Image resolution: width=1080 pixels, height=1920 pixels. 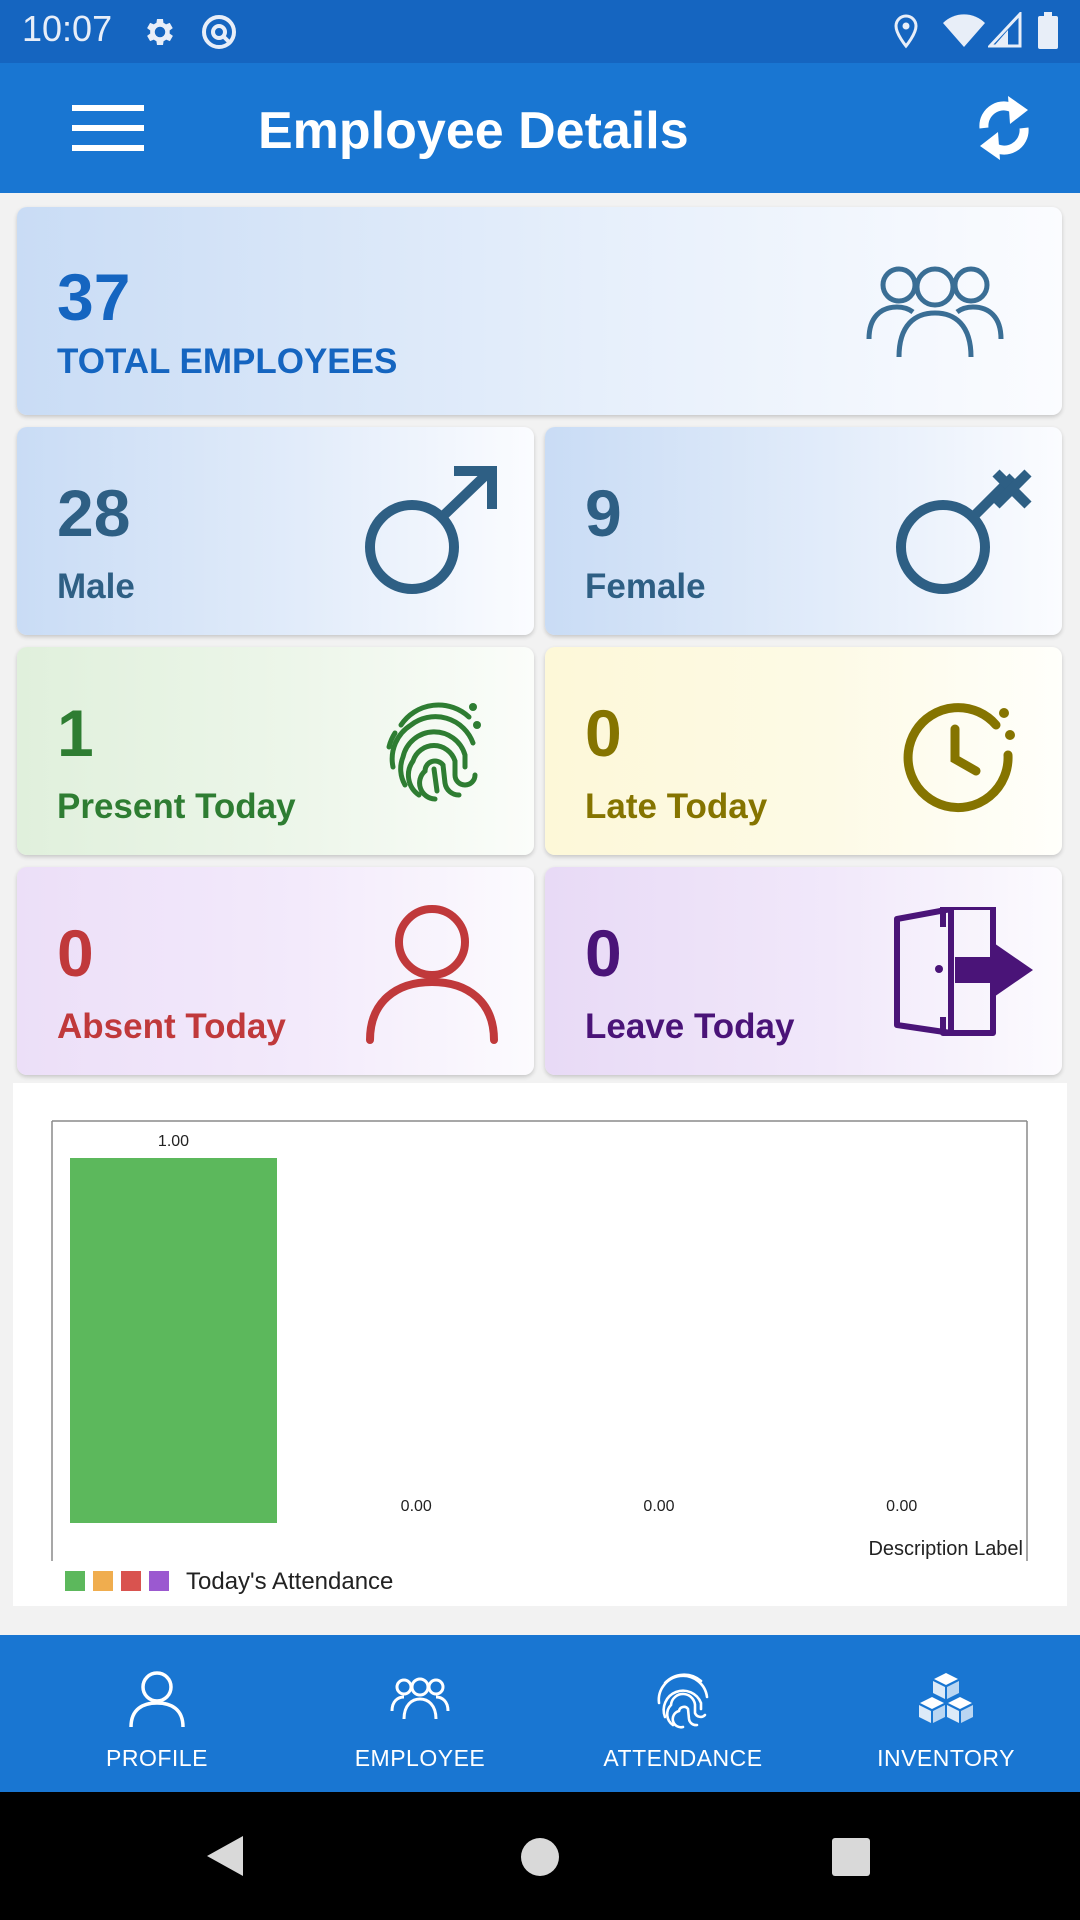 What do you see at coordinates (225, 1856) in the screenshot?
I see `back-icon` at bounding box center [225, 1856].